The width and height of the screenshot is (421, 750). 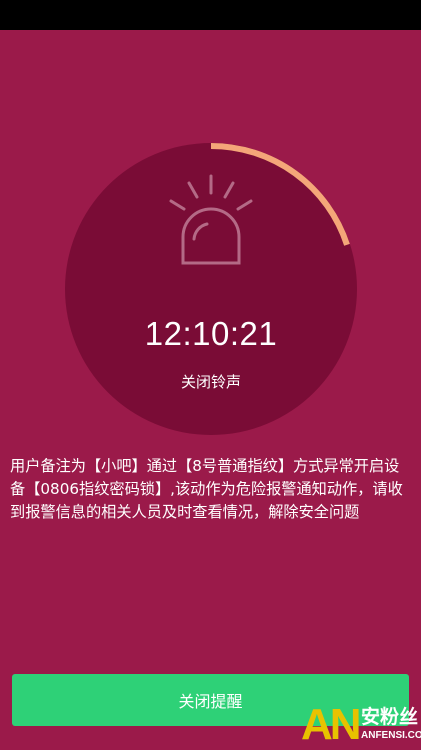 What do you see at coordinates (211, 381) in the screenshot?
I see `close-ringtone-button: 关闭铃声` at bounding box center [211, 381].